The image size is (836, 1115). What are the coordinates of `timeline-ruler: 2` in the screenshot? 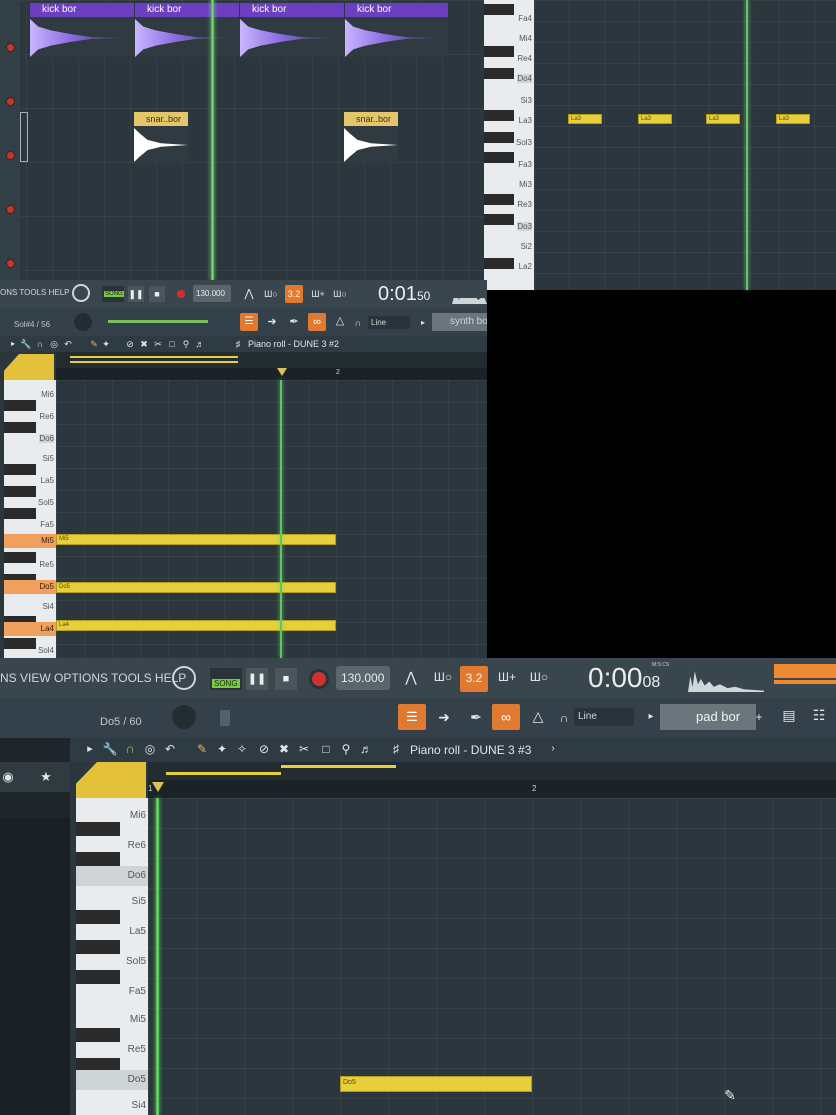 It's located at (271, 374).